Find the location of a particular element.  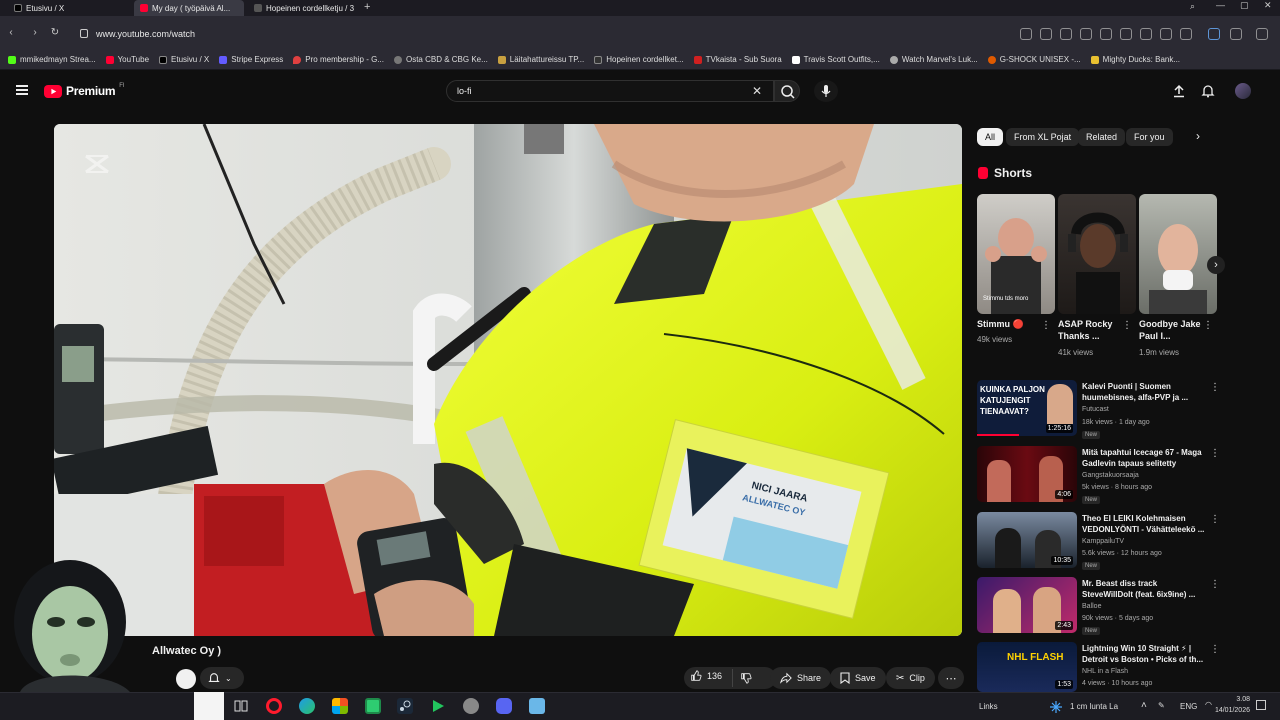

clip-button: ✂ Clip is located at coordinates (910, 678).